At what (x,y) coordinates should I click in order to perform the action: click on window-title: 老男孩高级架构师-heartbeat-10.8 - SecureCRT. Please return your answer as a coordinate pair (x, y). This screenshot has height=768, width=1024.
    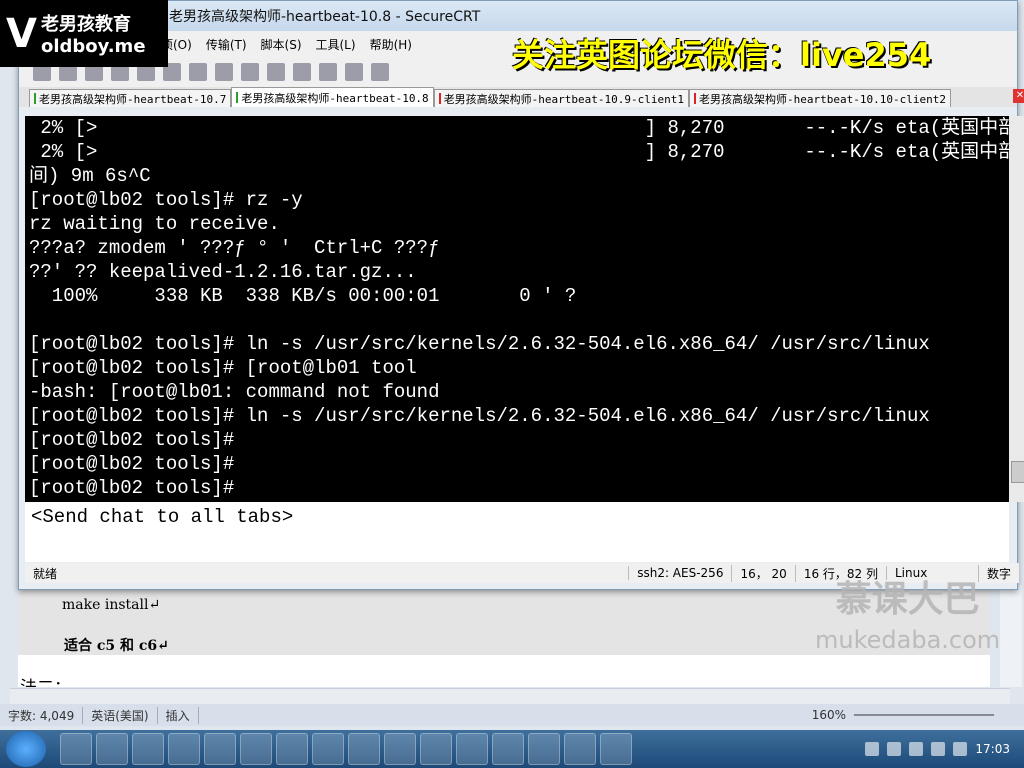
    Looking at the image, I should click on (325, 17).